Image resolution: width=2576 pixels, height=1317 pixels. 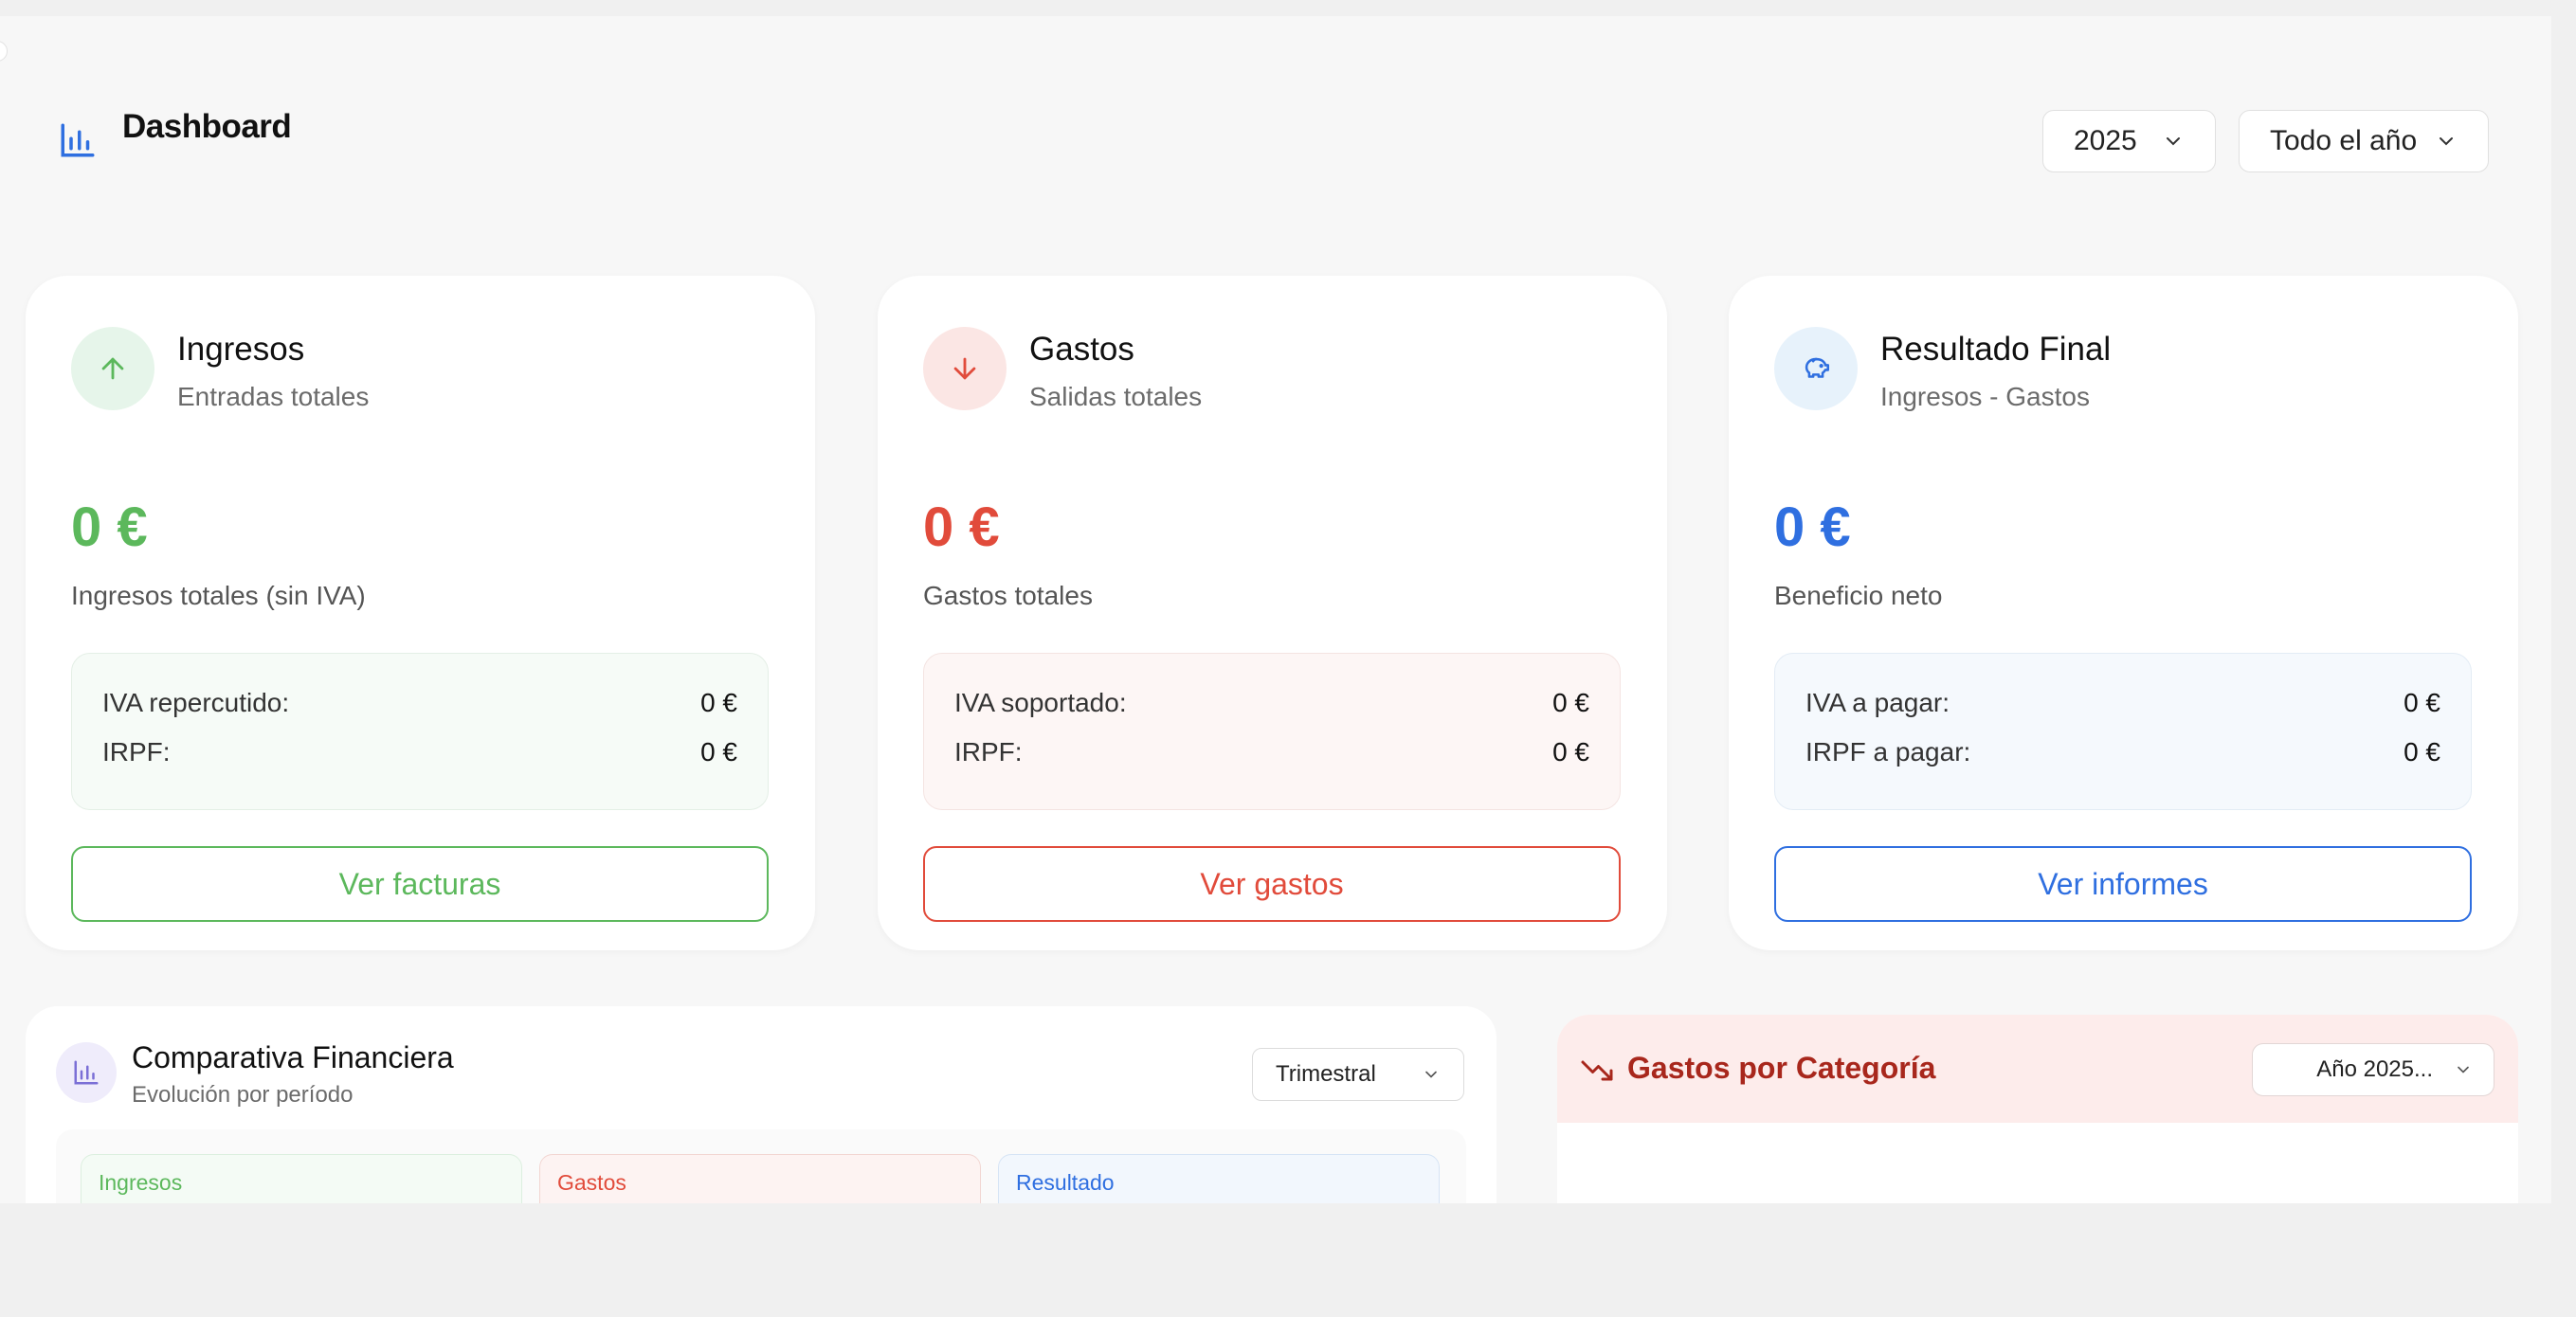 I want to click on view-reports-button: Ver informes, so click(x=2123, y=884).